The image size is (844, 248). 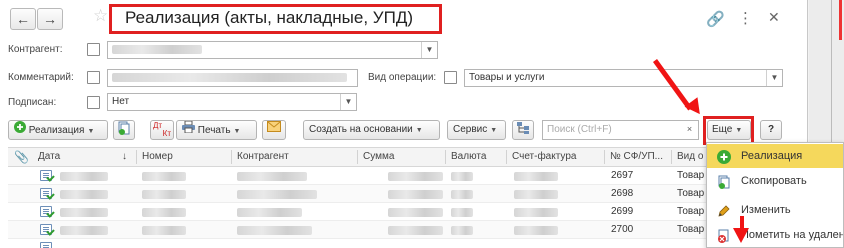 I want to click on table-row: 2700 Товар, so click(x=407, y=230).